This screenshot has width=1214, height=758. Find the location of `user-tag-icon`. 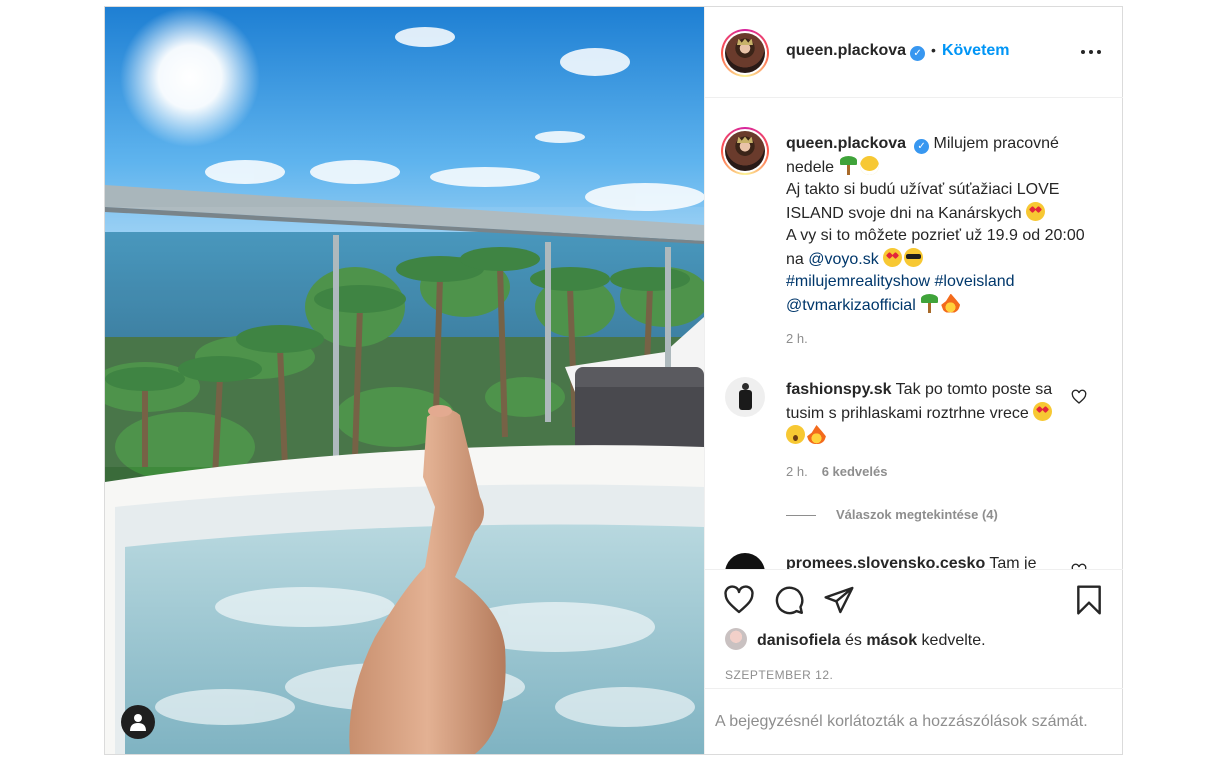

user-tag-icon is located at coordinates (138, 722).